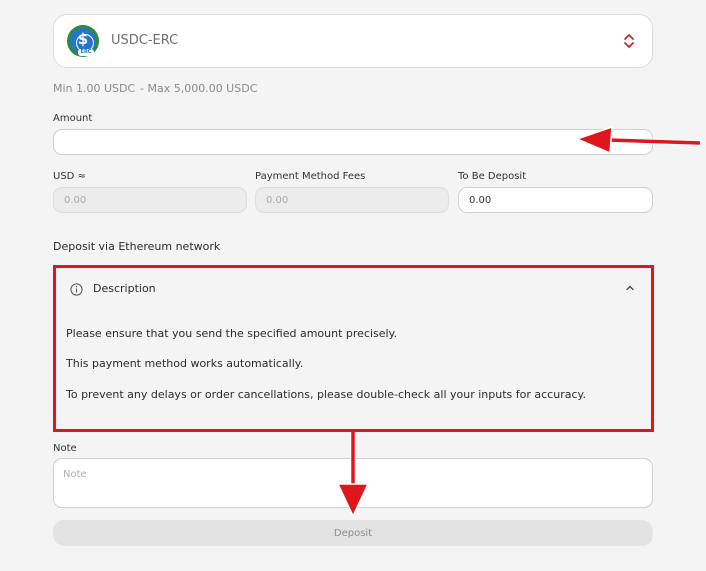 This screenshot has width=706, height=571. Describe the element at coordinates (150, 200) in the screenshot. I see `usd-input` at that location.